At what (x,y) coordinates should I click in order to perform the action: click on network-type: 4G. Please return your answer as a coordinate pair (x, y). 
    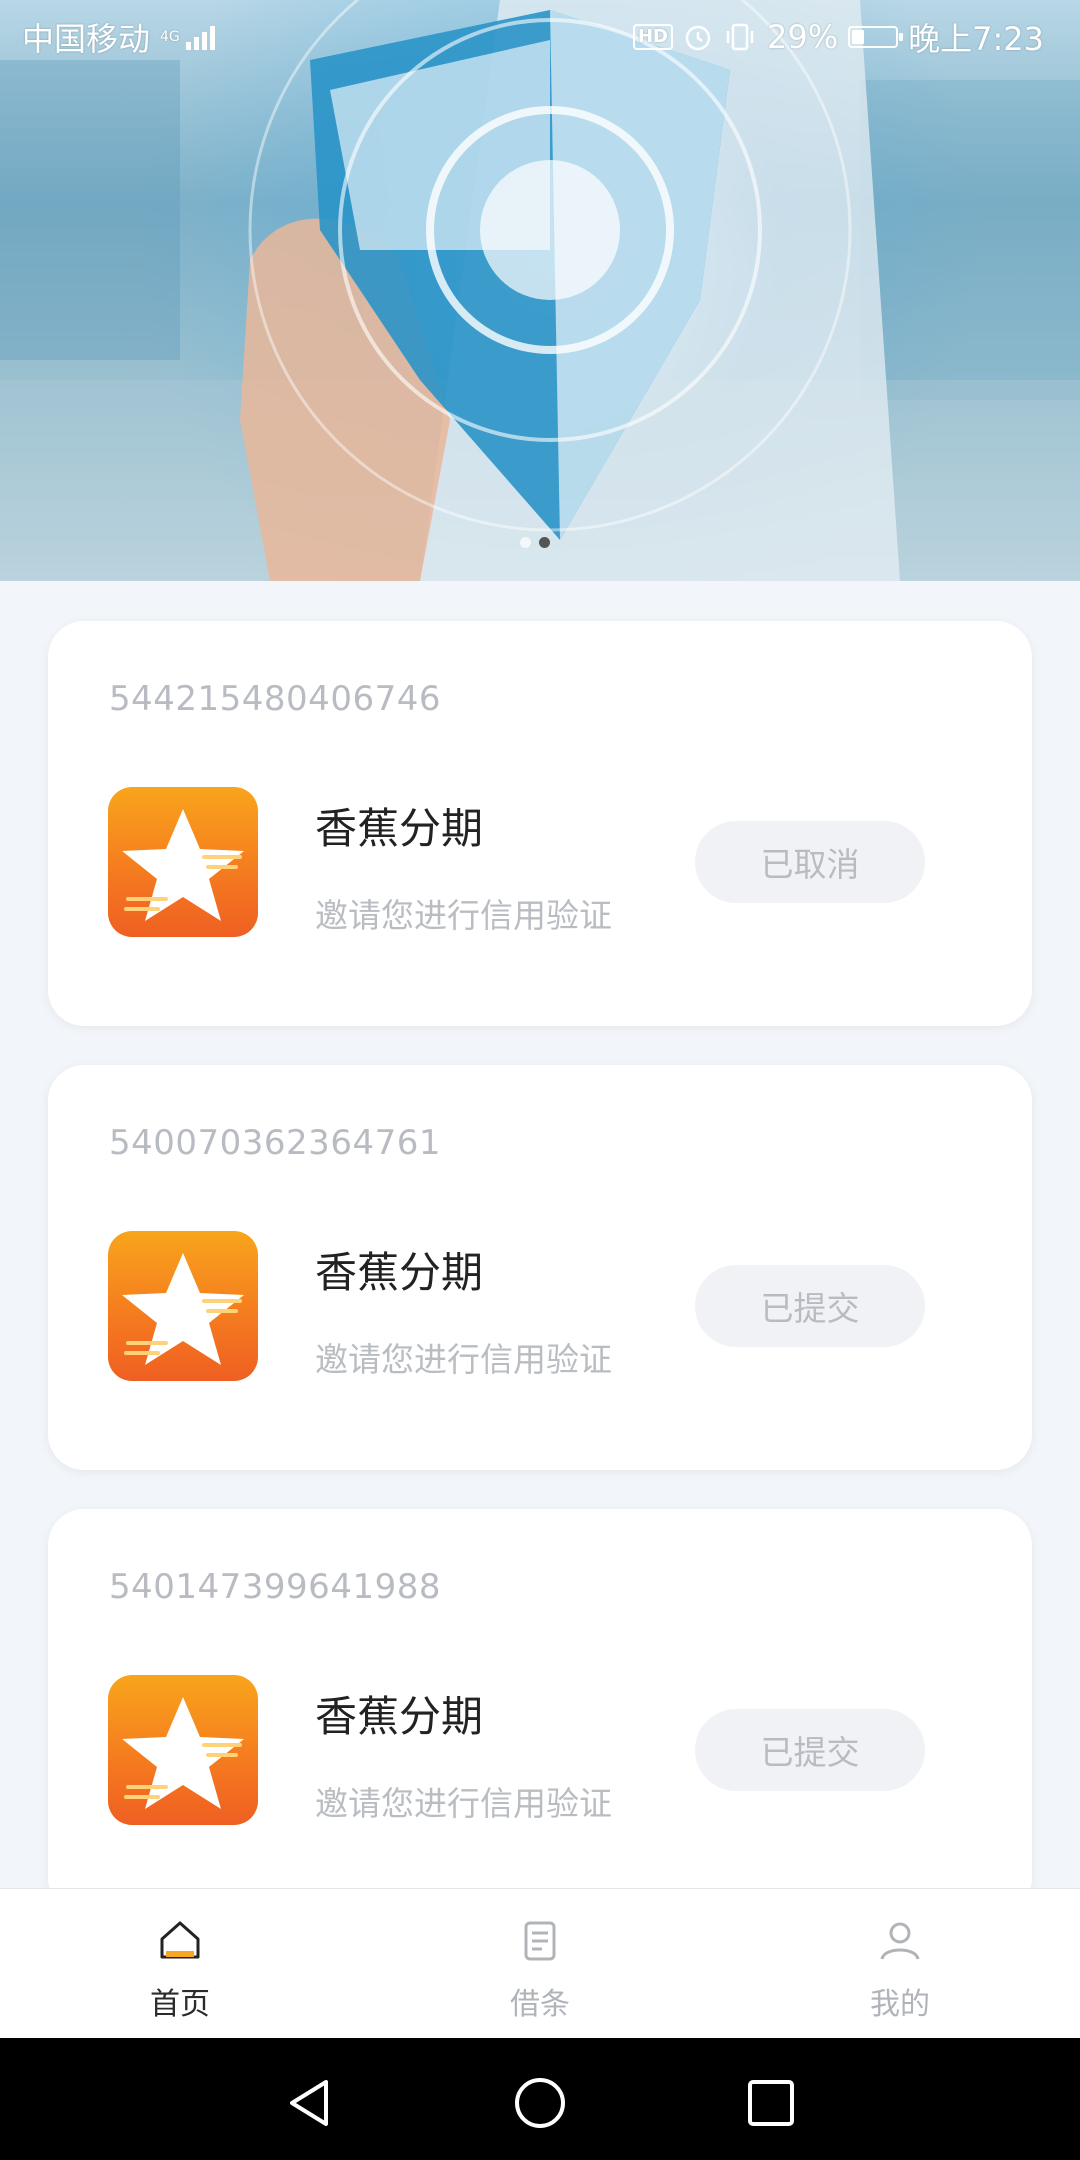
    Looking at the image, I should click on (170, 37).